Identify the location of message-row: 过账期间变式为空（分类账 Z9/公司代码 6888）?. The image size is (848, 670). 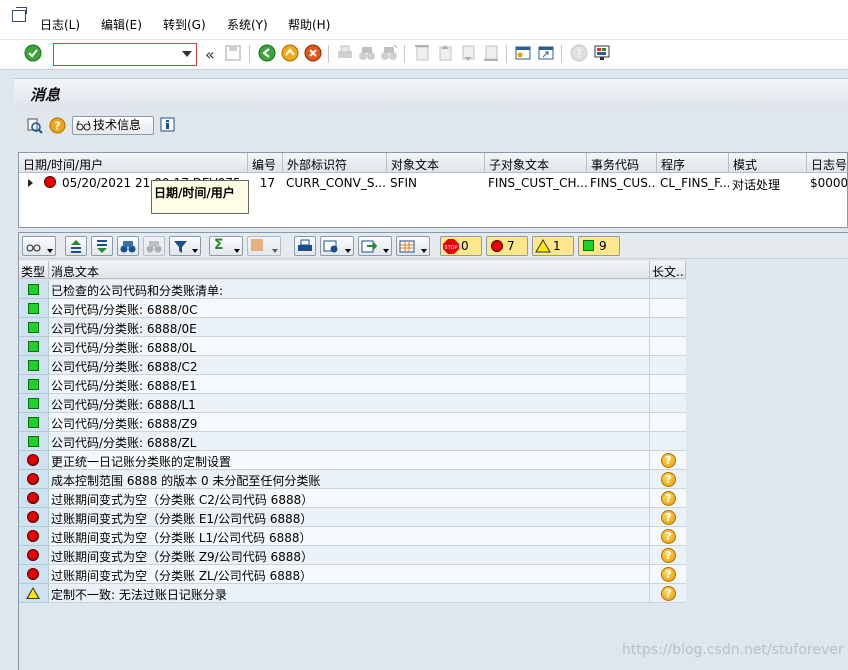
(352, 555).